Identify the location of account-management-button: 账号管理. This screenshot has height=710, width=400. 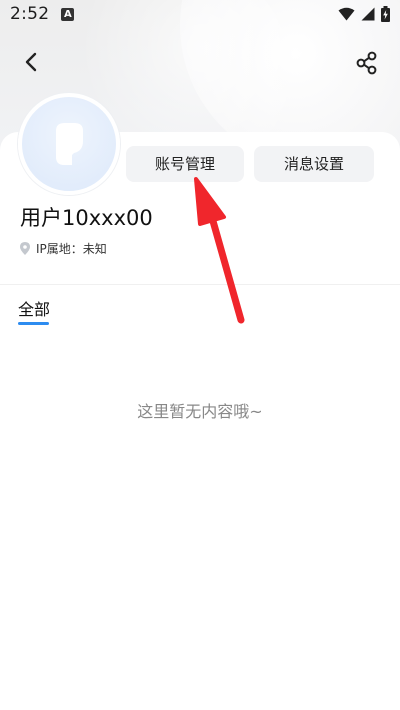
(185, 164).